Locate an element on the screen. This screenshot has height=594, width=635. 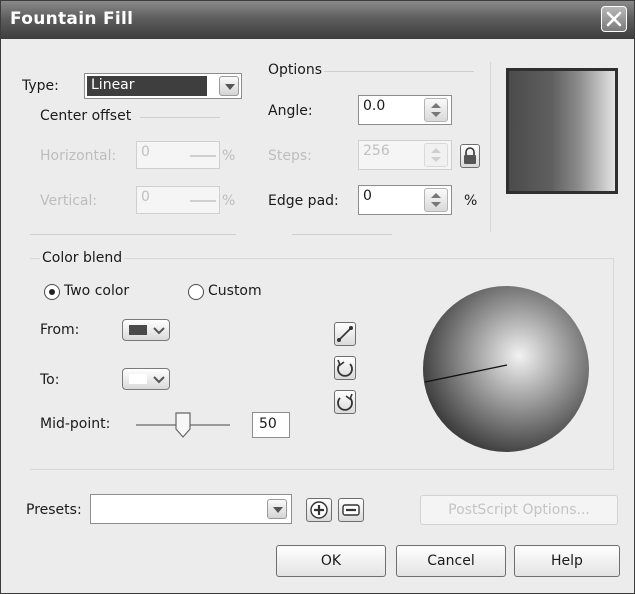
close-button is located at coordinates (614, 19).